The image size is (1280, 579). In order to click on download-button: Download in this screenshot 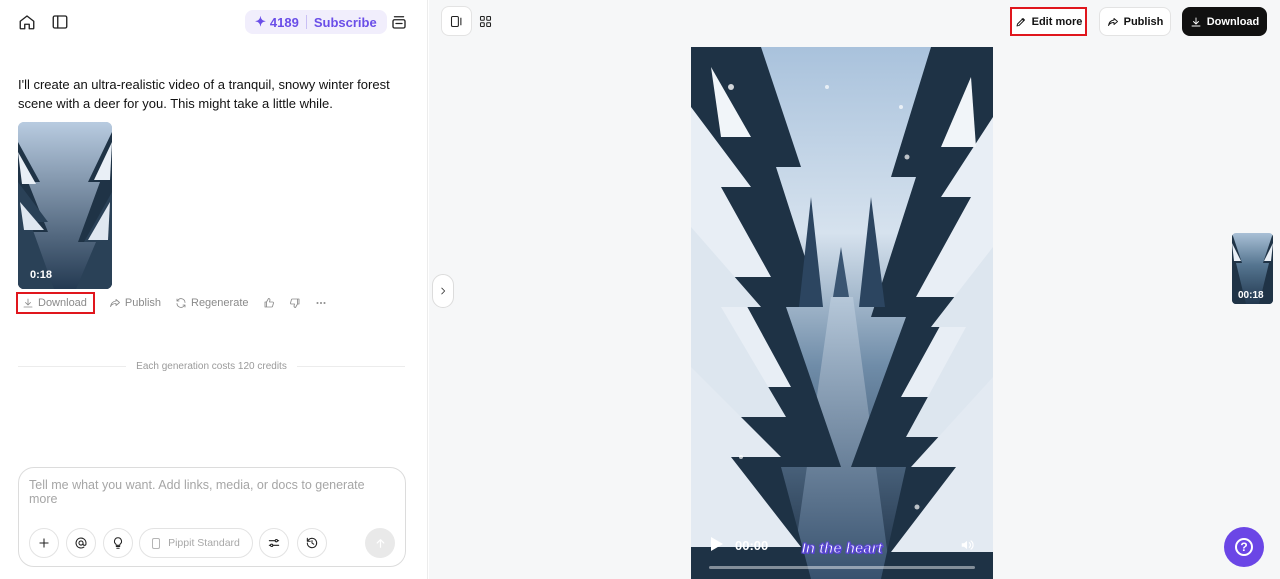, I will do `click(1224, 21)`.